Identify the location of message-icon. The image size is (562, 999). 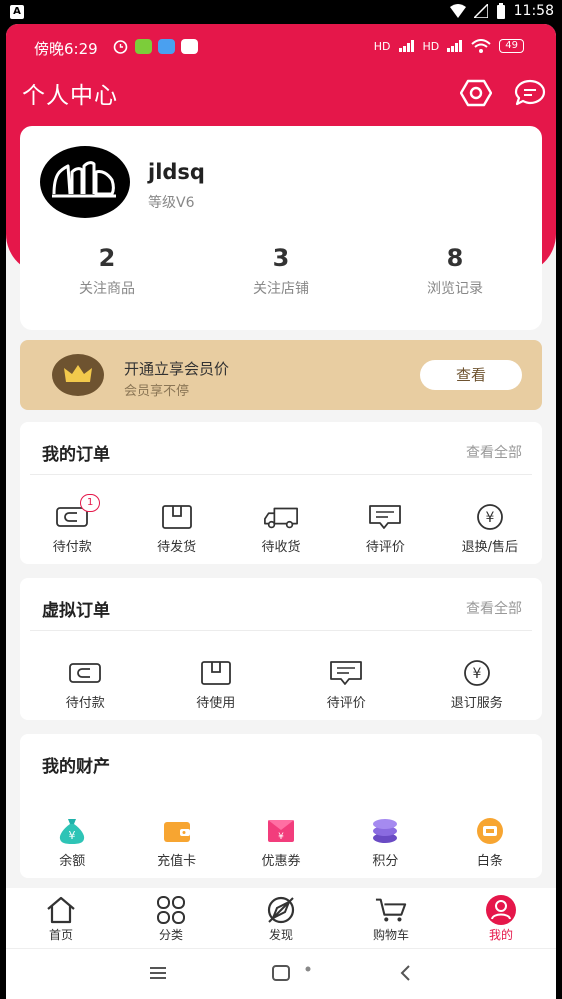
(530, 93).